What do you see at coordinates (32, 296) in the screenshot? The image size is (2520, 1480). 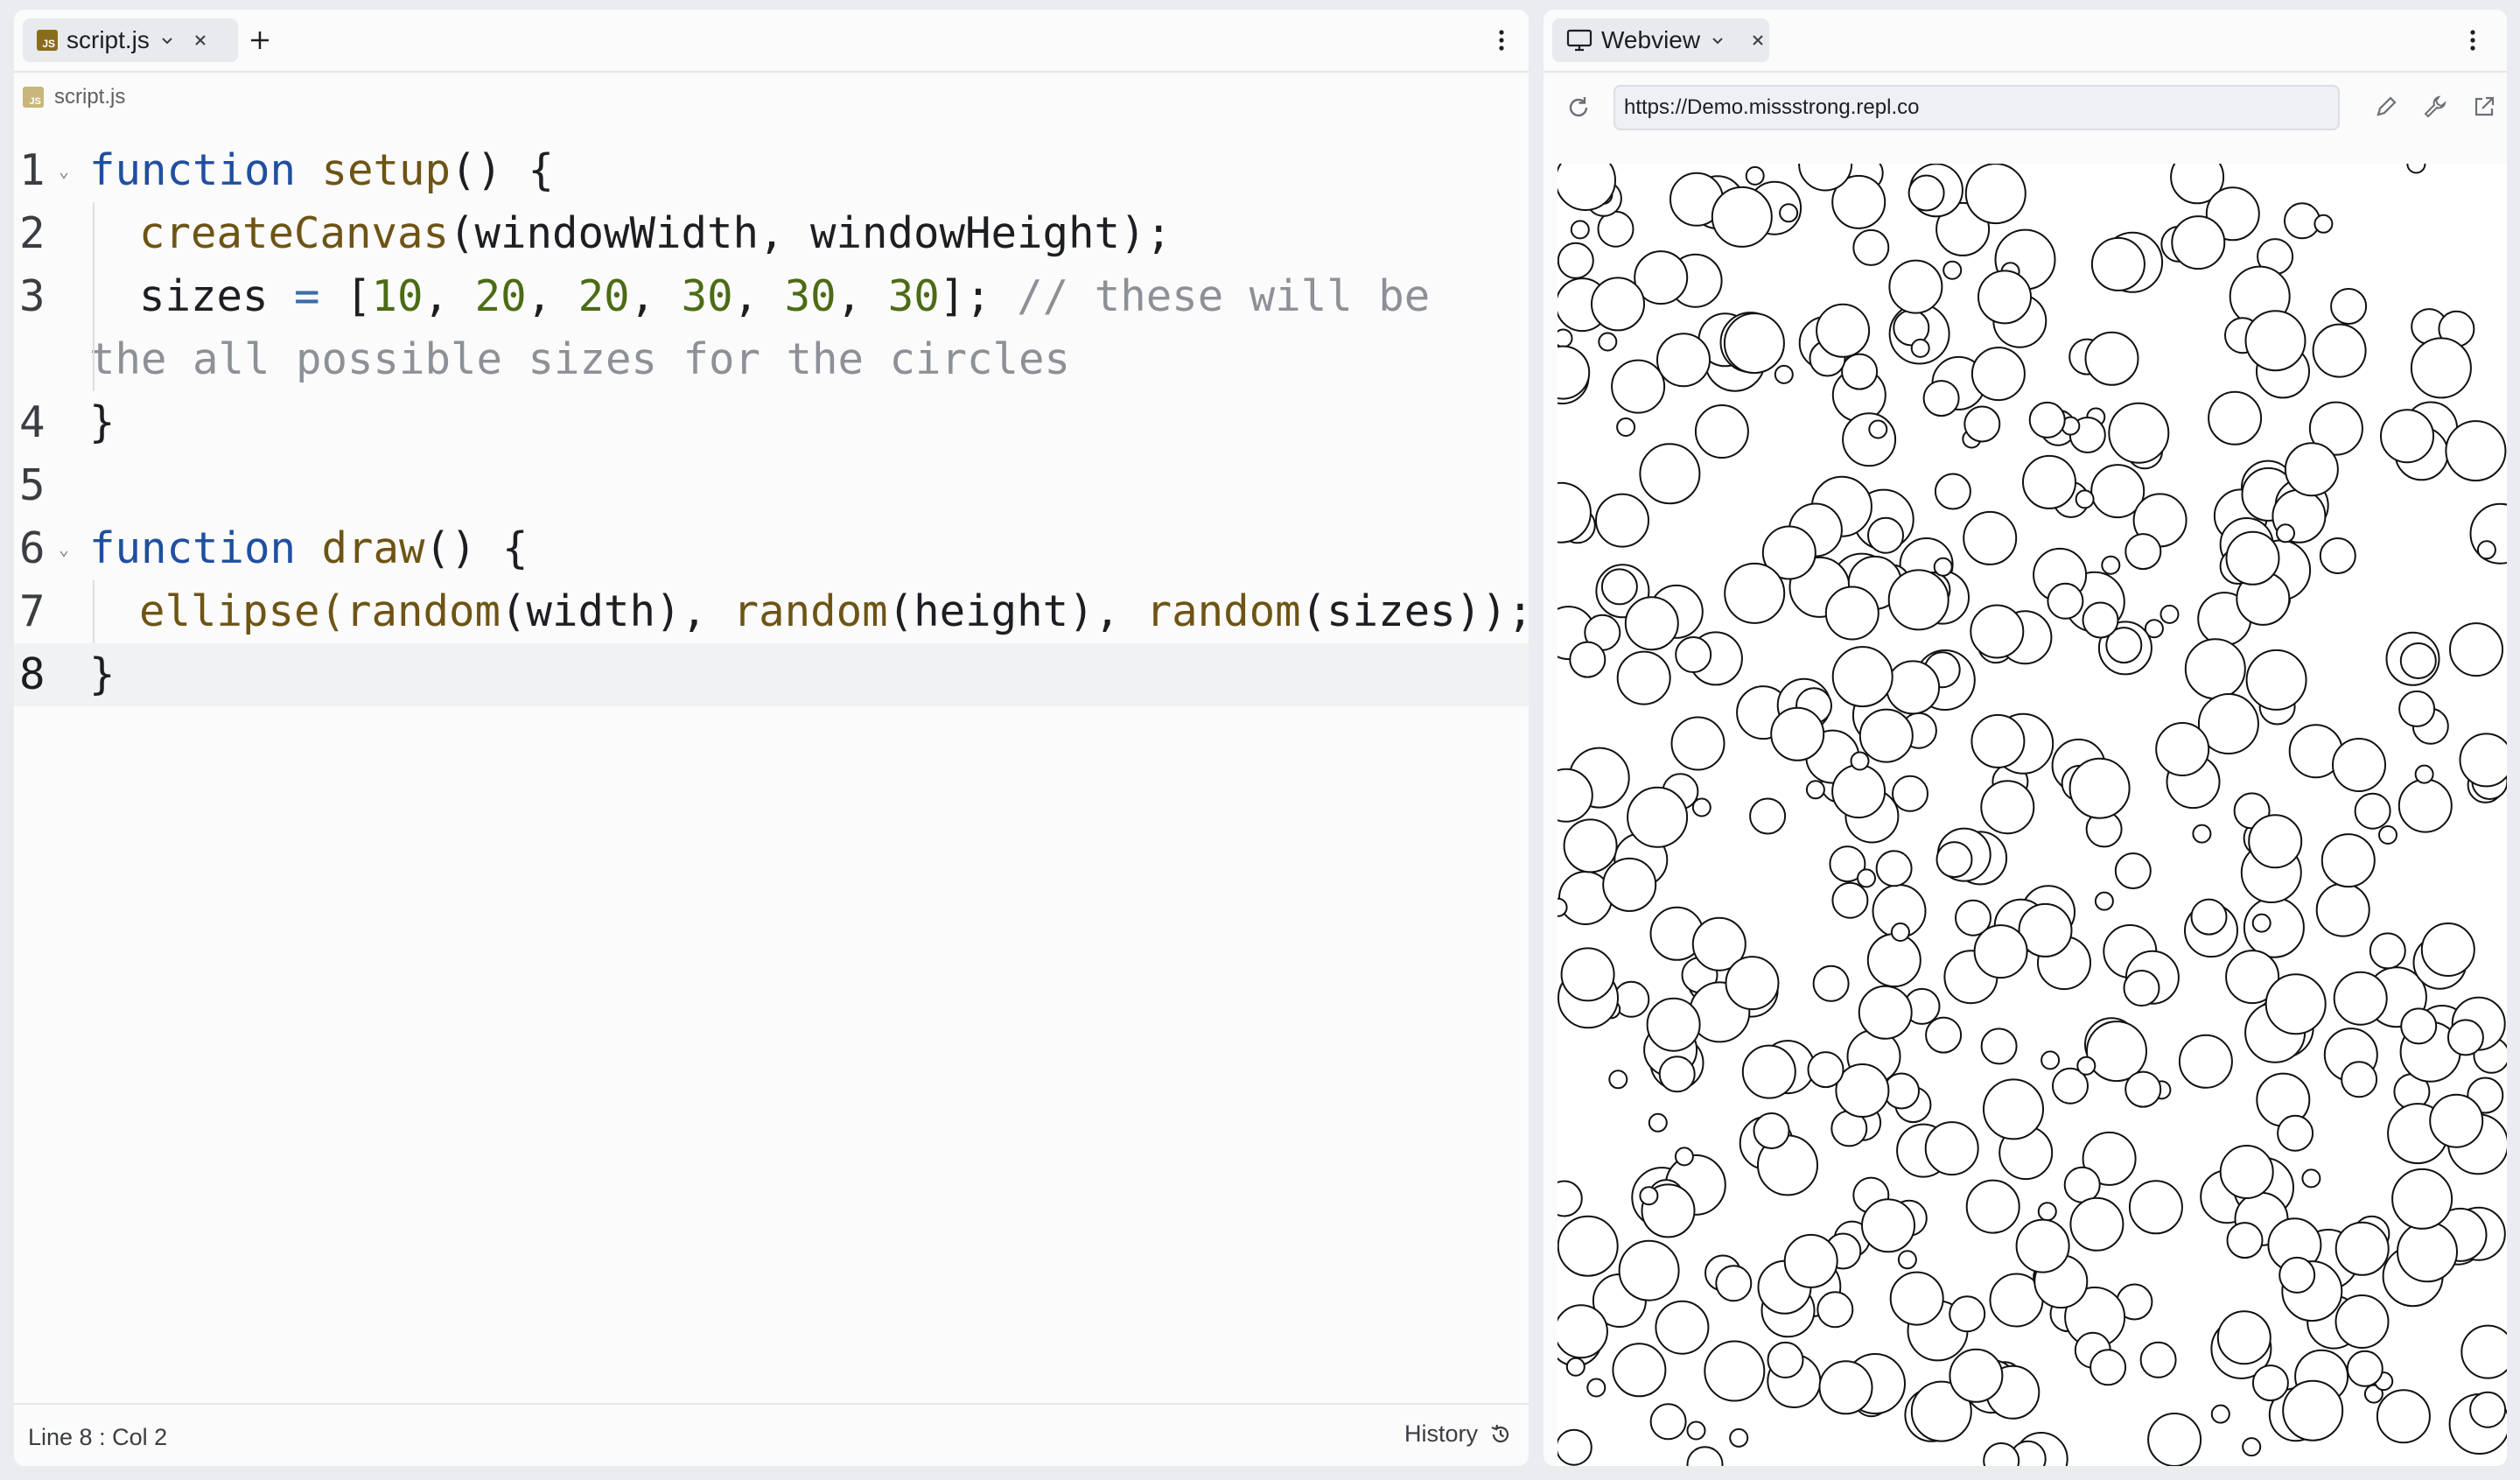 I see `line-number: 3` at bounding box center [32, 296].